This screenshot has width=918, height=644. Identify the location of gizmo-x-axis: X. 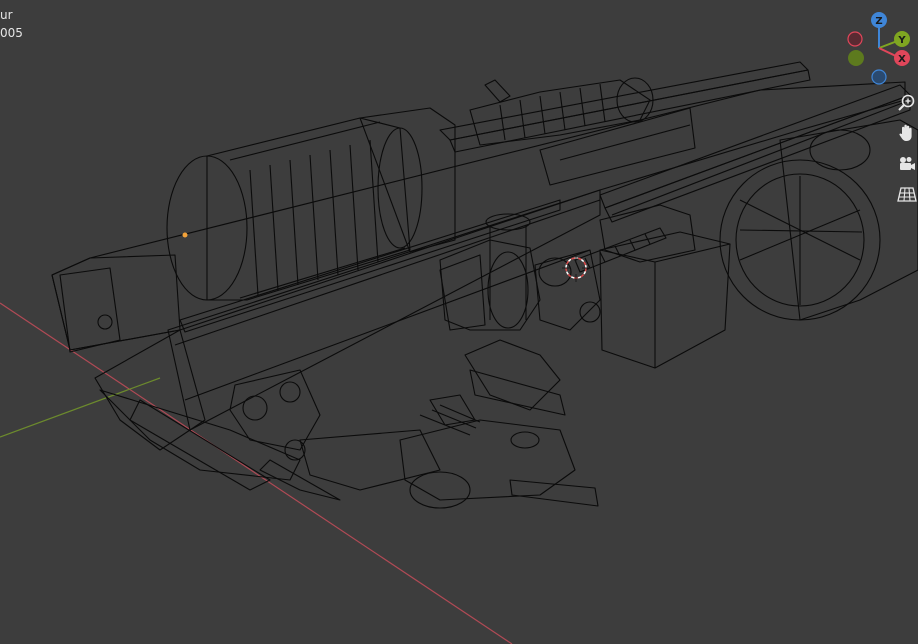
(902, 58).